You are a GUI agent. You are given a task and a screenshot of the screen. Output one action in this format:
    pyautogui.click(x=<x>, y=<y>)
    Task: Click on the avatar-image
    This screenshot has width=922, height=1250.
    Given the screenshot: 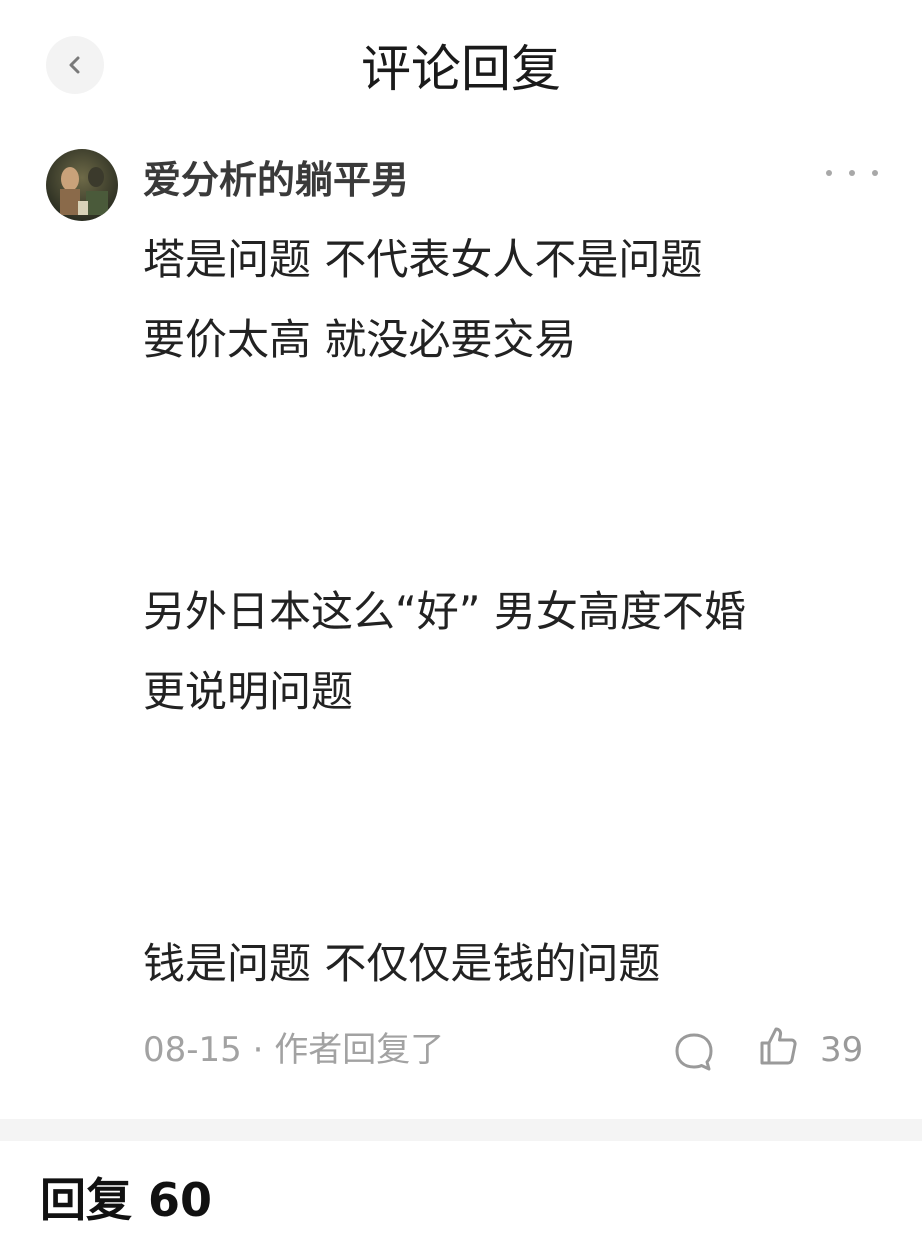 What is the action you would take?
    pyautogui.click(x=82, y=185)
    